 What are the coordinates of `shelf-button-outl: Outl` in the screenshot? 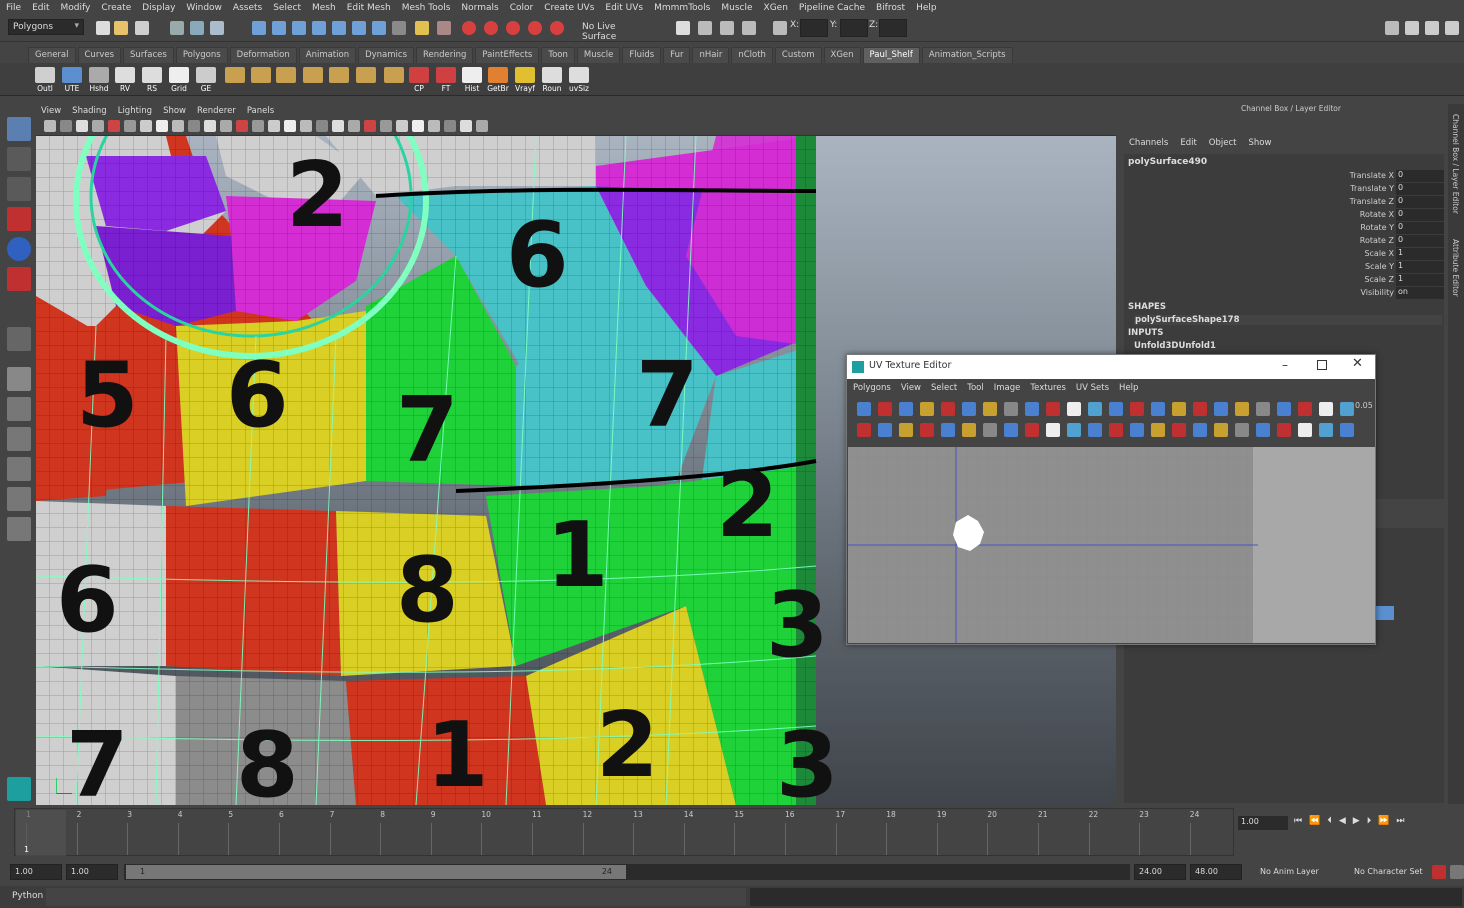 It's located at (45, 80).